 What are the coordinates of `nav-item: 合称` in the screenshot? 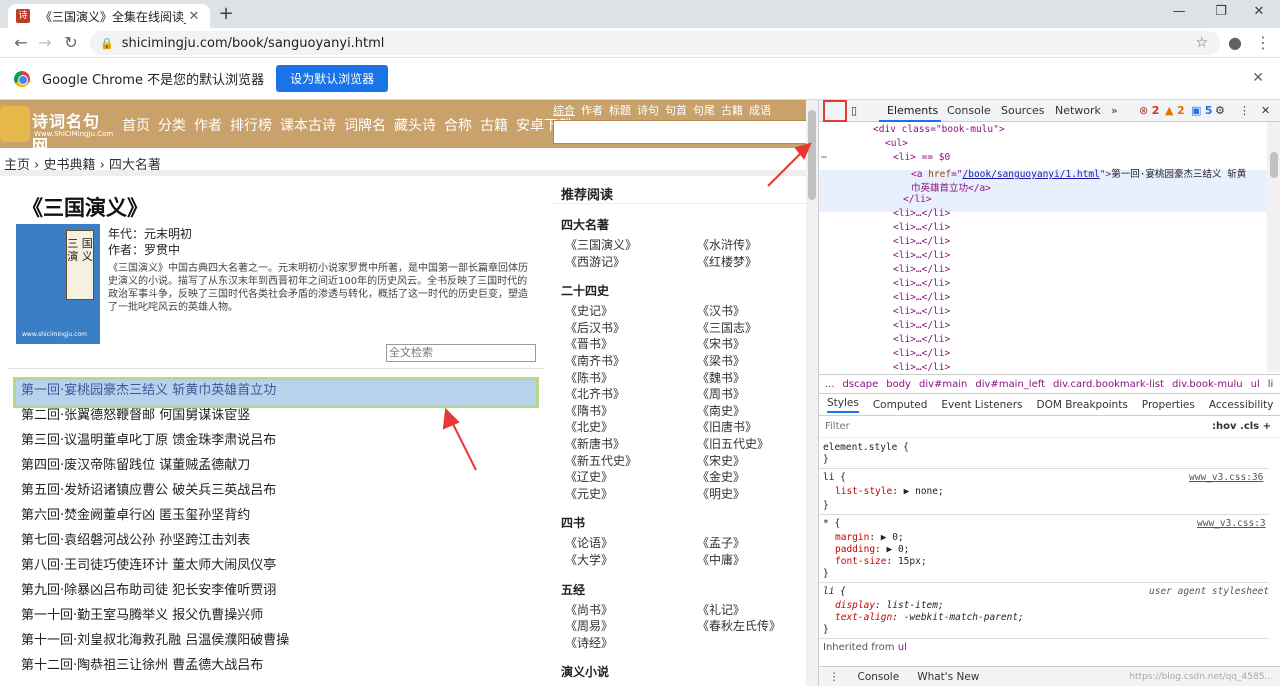 It's located at (458, 125).